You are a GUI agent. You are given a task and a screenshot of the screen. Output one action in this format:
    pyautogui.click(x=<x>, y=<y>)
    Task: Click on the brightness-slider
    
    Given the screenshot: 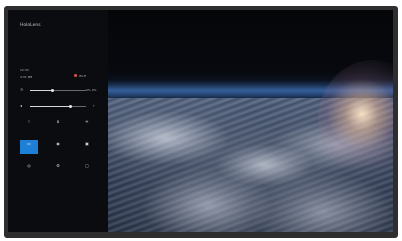 What is the action you would take?
    pyautogui.click(x=58, y=90)
    